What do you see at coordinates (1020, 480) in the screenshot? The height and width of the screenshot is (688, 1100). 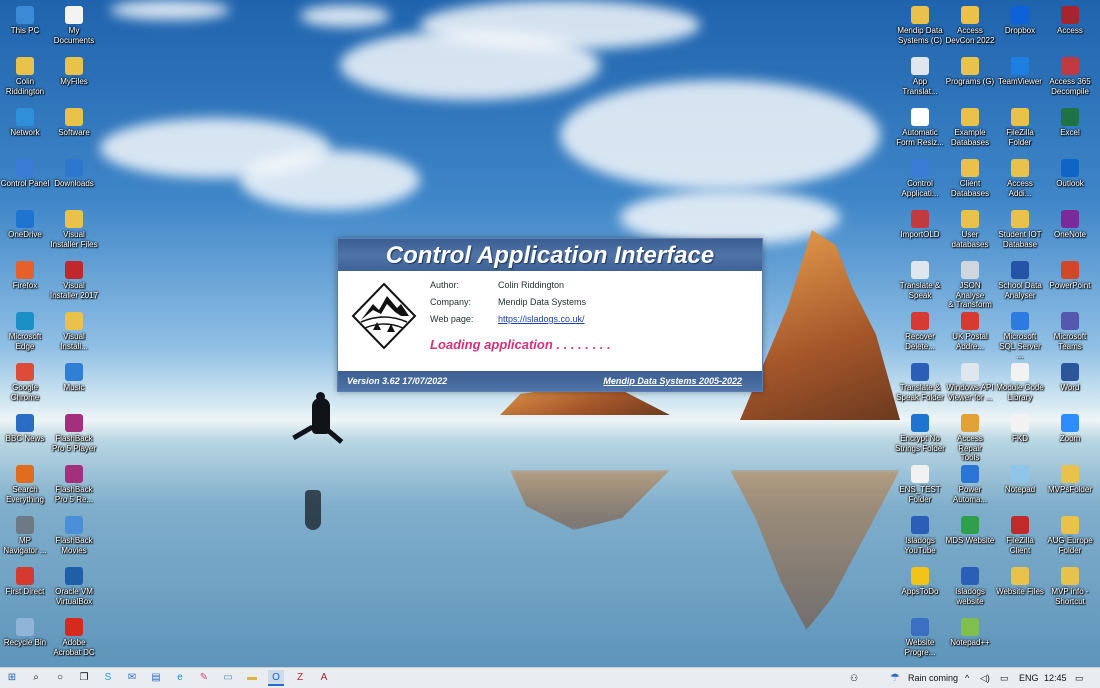 I see `desktop-icon: Notepad` at bounding box center [1020, 480].